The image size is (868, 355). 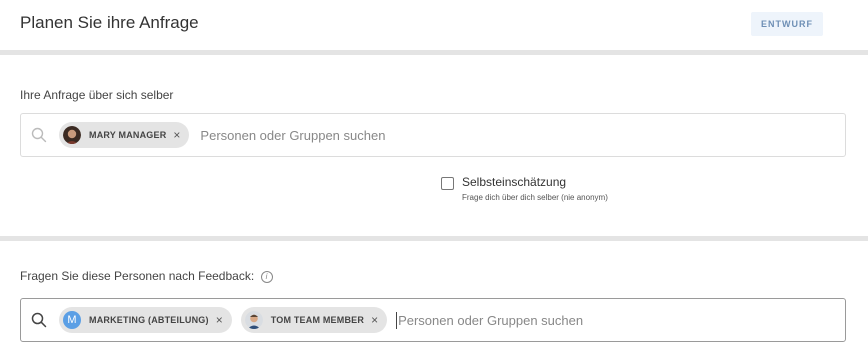 I want to click on header: Planen Sie ihre Anfrage ENTWURF, so click(x=434, y=25).